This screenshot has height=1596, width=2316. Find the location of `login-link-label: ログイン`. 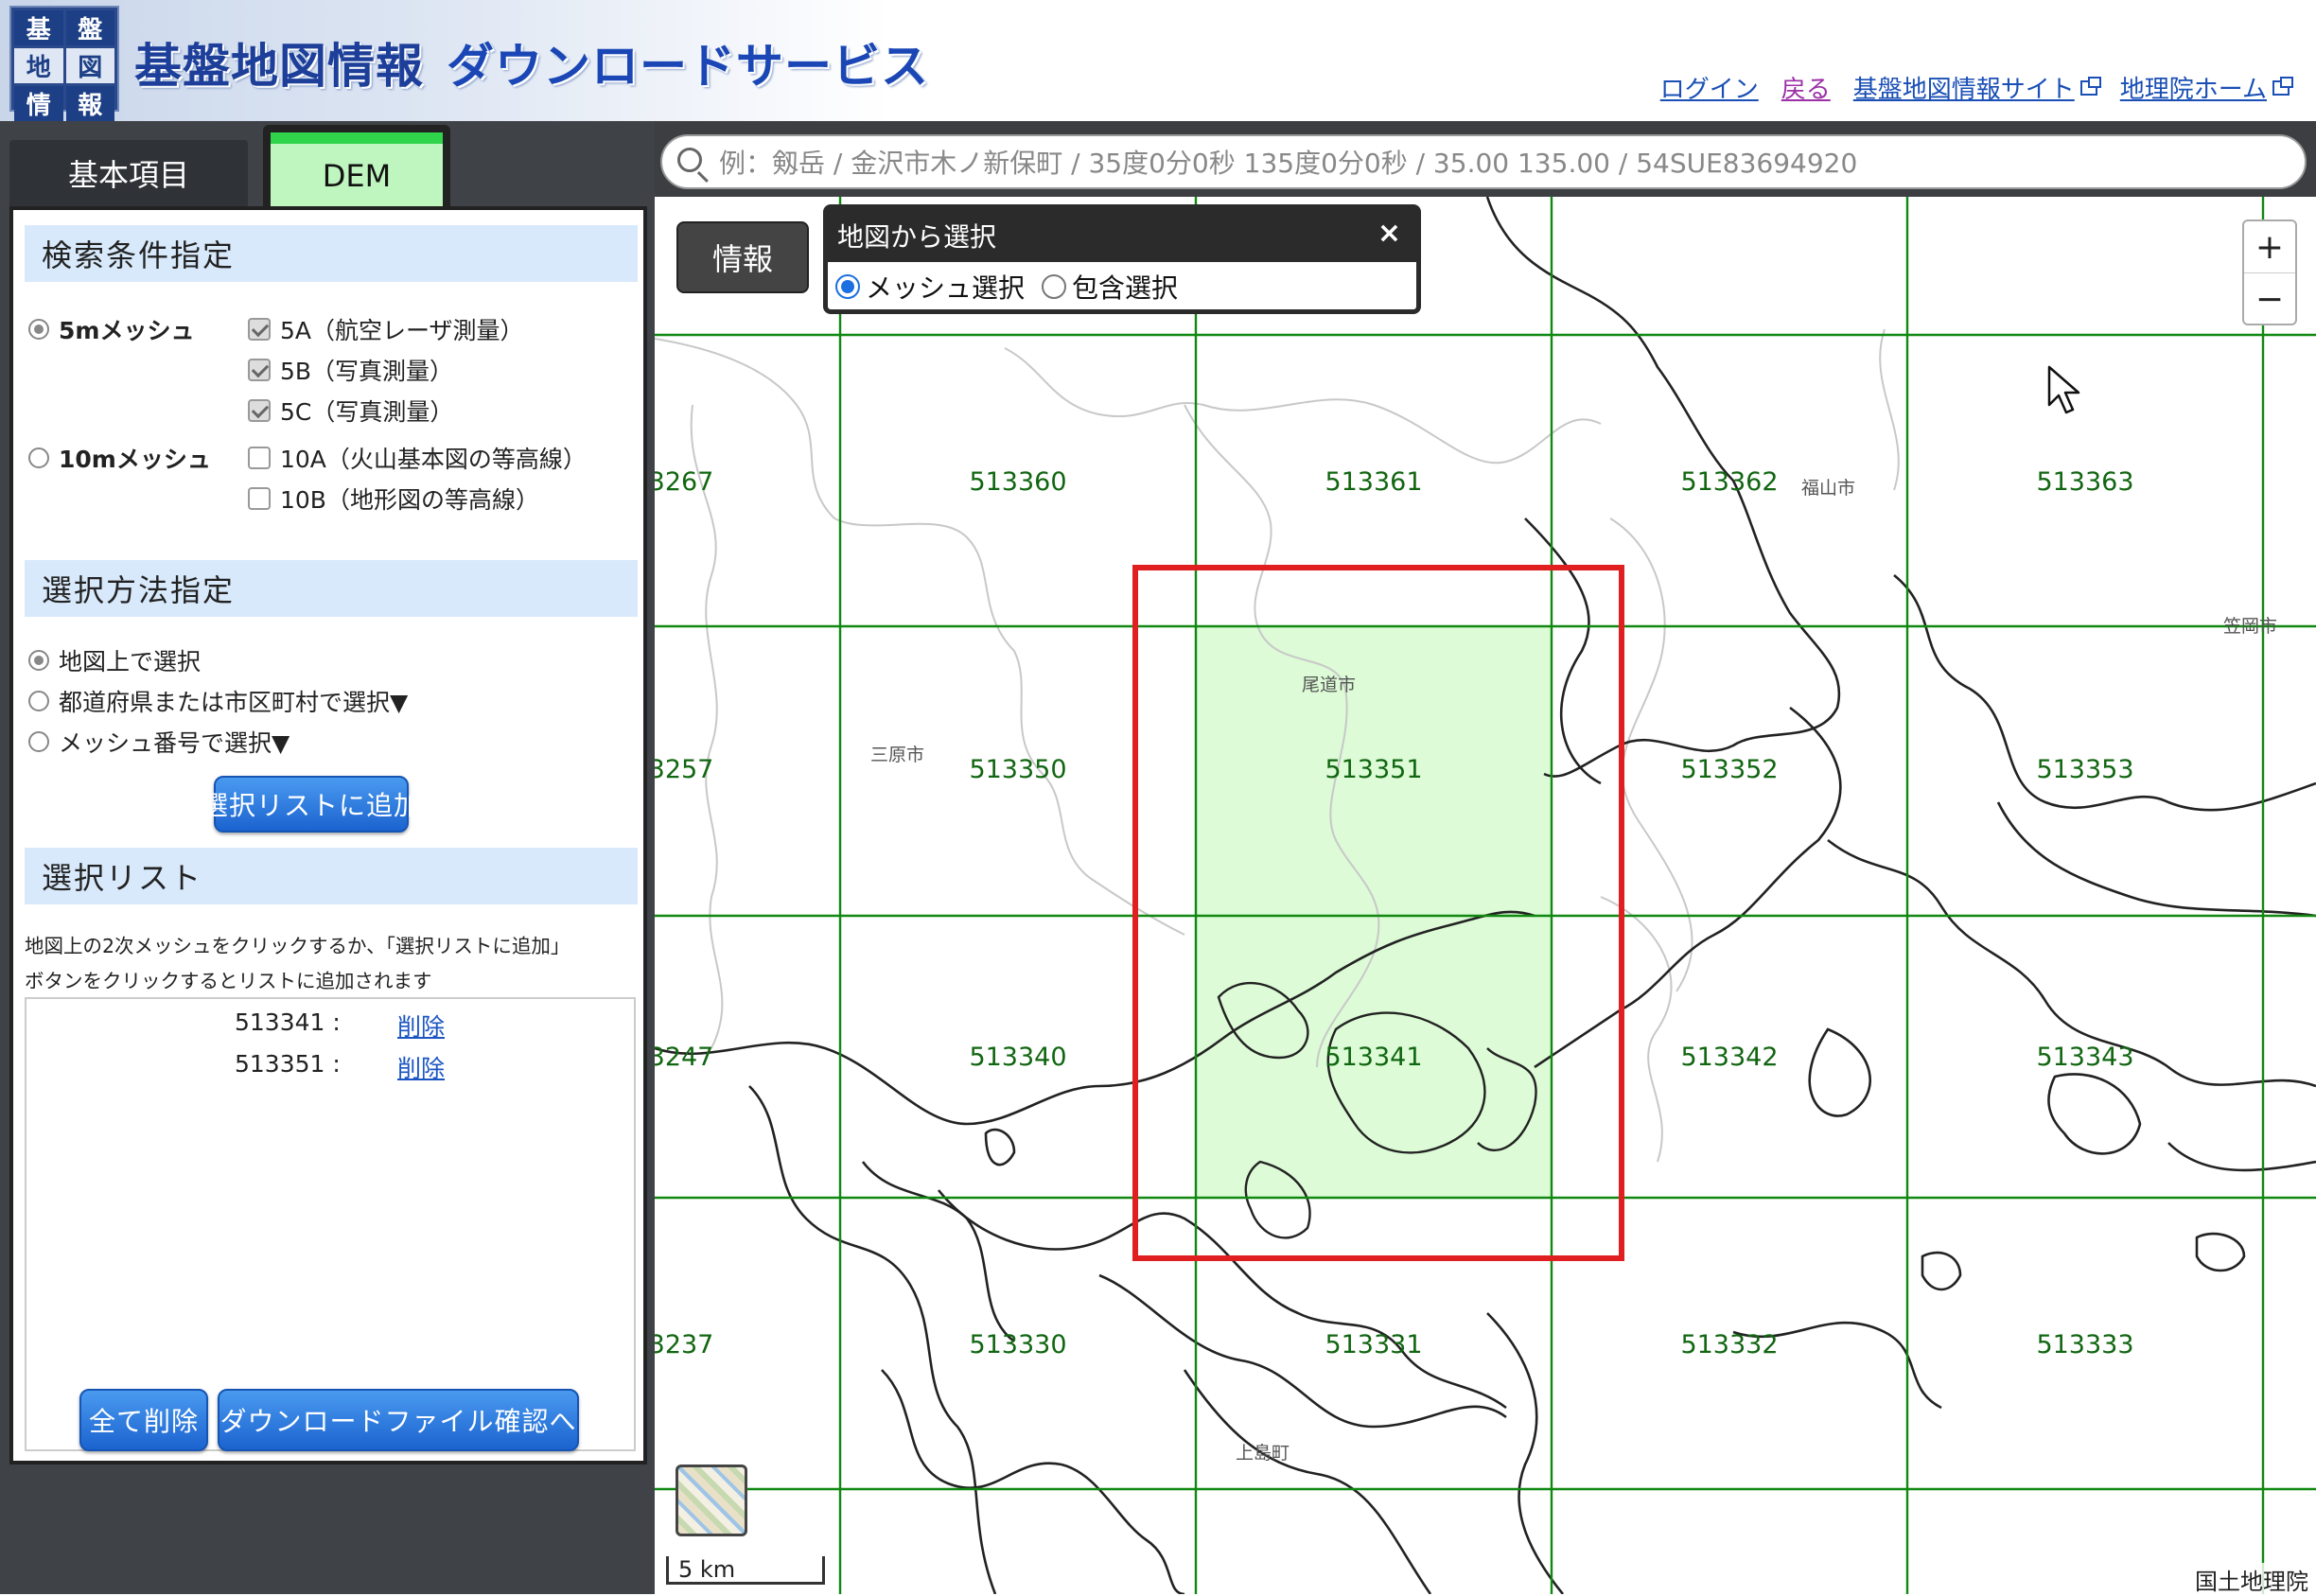

login-link-label: ログイン is located at coordinates (1709, 90).